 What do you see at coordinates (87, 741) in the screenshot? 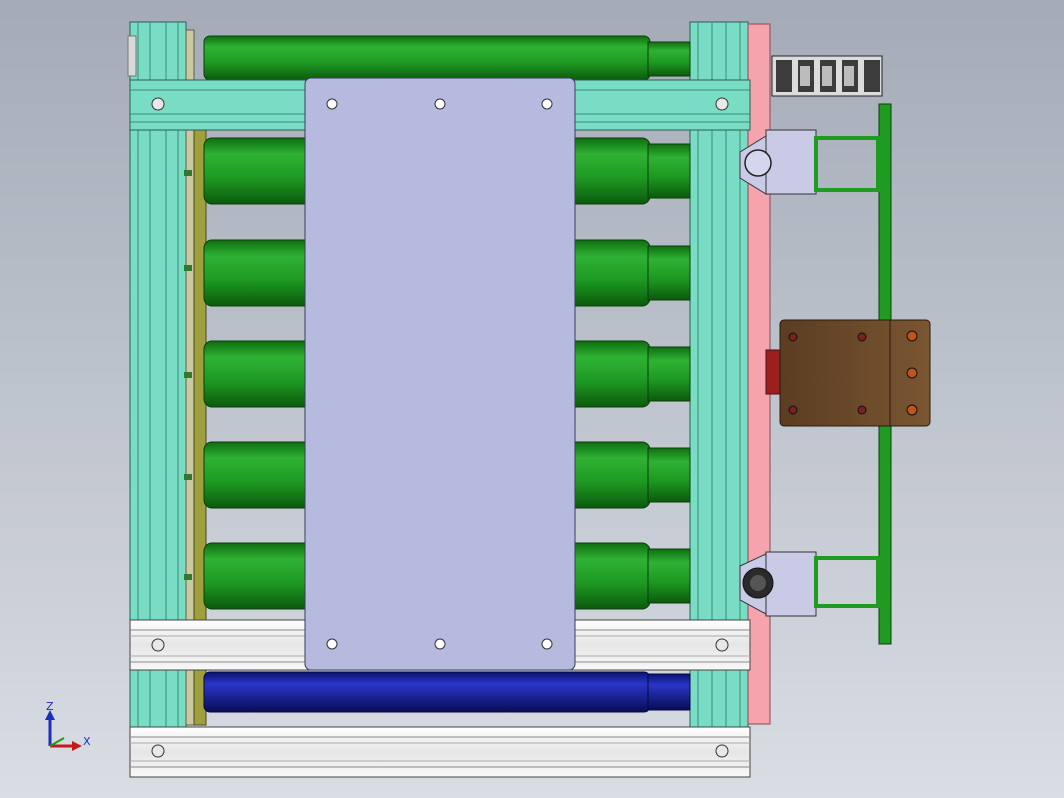
I see `axis-x-label: X` at bounding box center [87, 741].